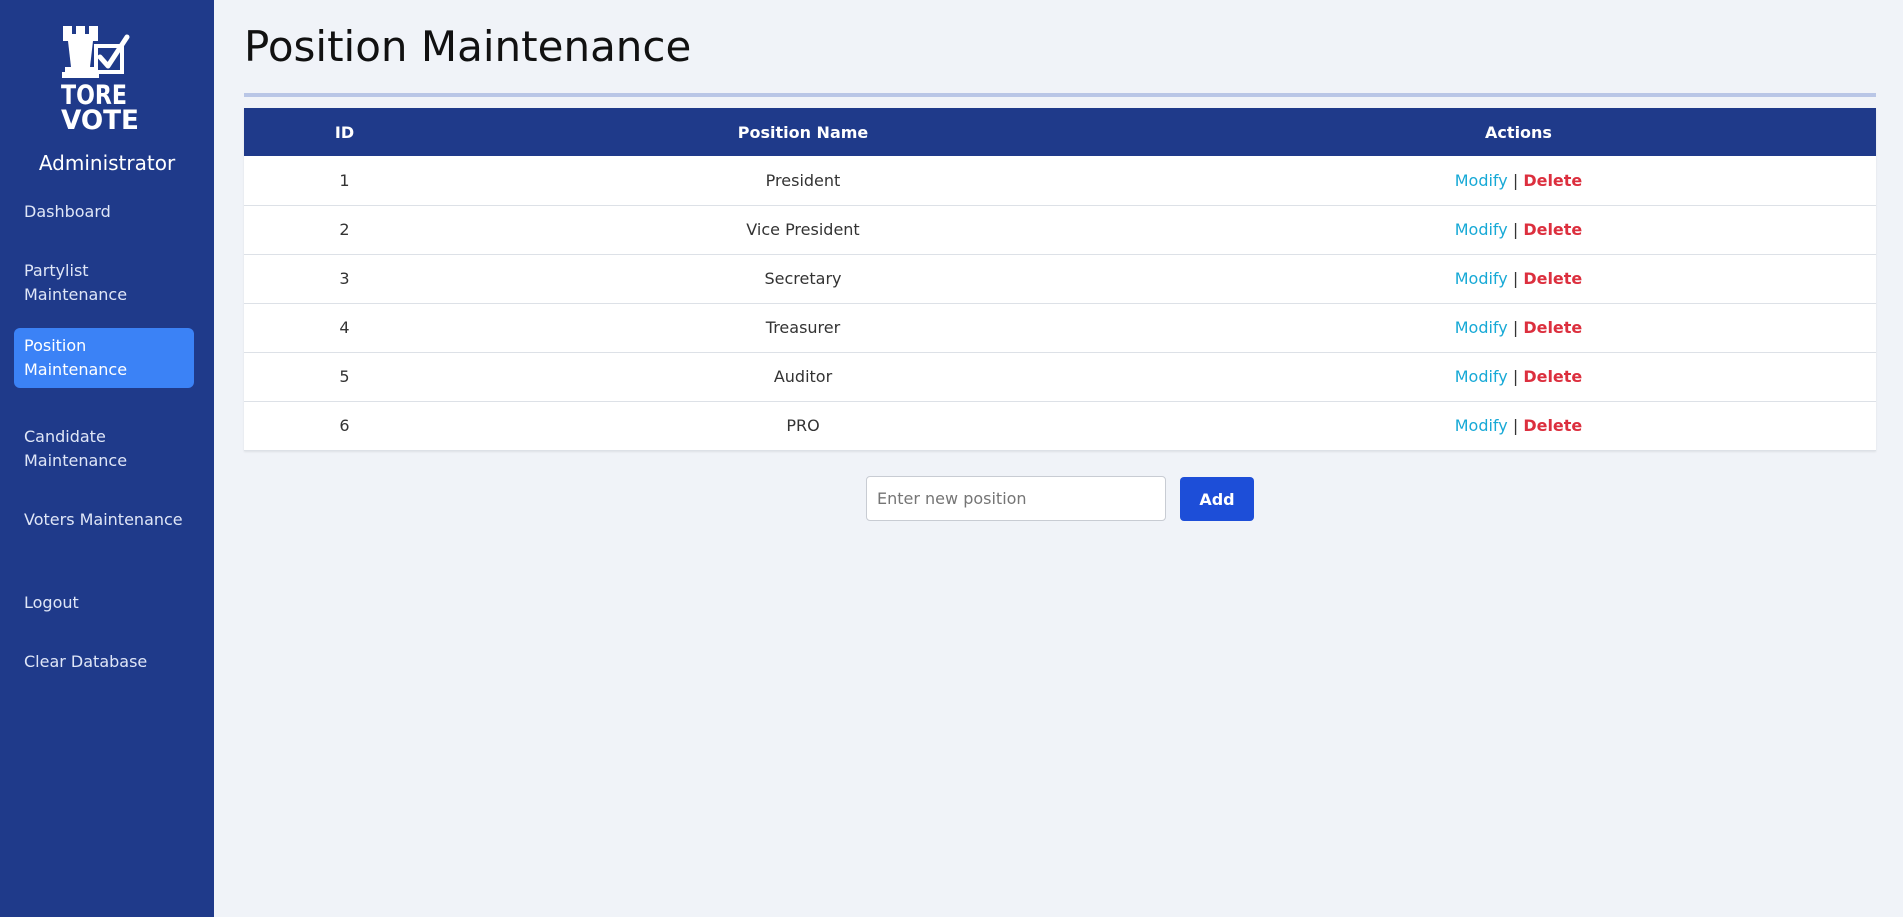  I want to click on row-position-name: PRO, so click(803, 426).